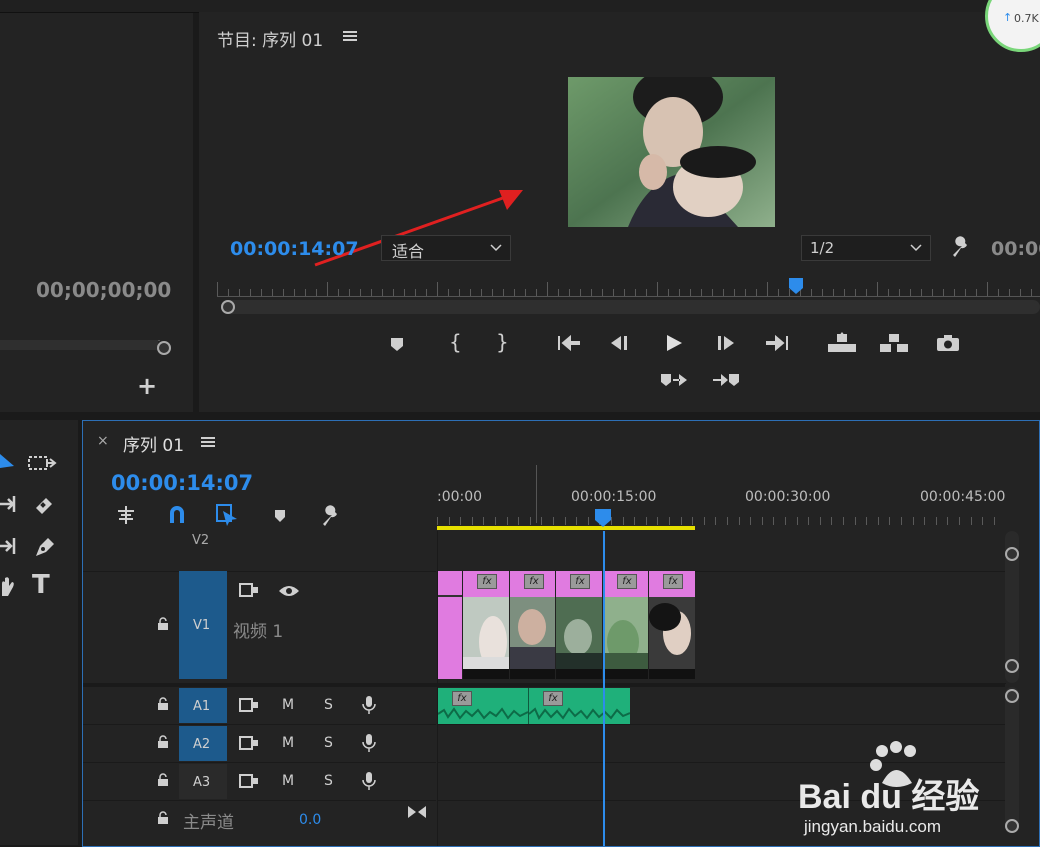 Image resolution: width=1040 pixels, height=847 pixels. Describe the element at coordinates (177, 515) in the screenshot. I see `snap-magnet-icon` at that location.